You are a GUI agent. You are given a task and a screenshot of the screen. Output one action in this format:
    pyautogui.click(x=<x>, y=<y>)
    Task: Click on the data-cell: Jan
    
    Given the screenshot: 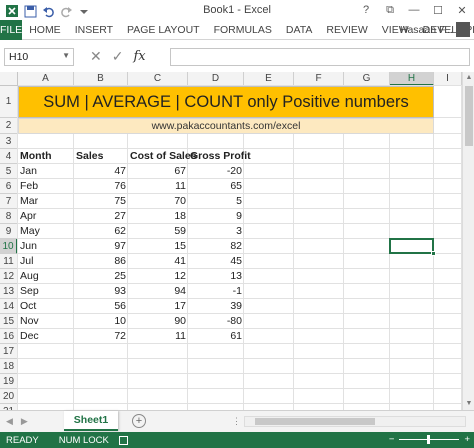 What is the action you would take?
    pyautogui.click(x=46, y=171)
    